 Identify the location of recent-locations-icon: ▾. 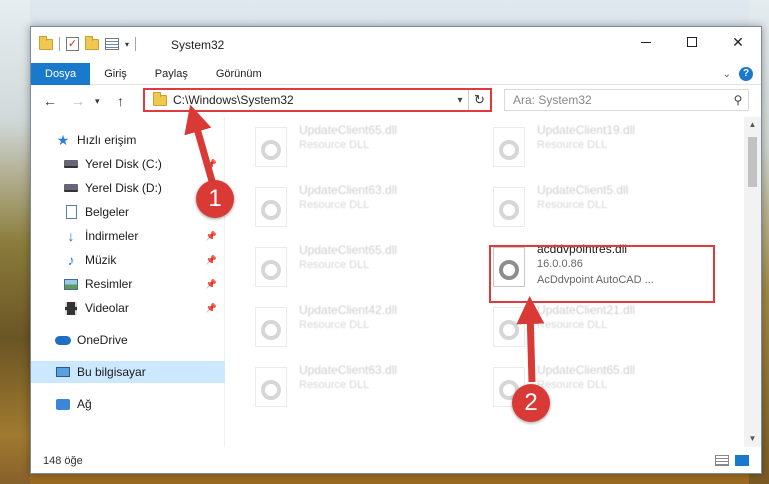
(97, 101).